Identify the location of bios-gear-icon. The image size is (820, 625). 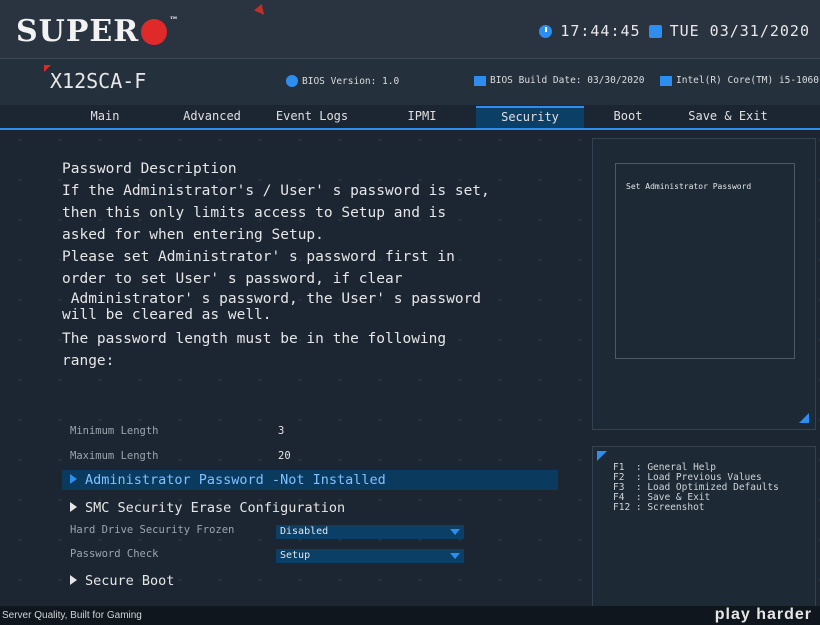
(292, 81).